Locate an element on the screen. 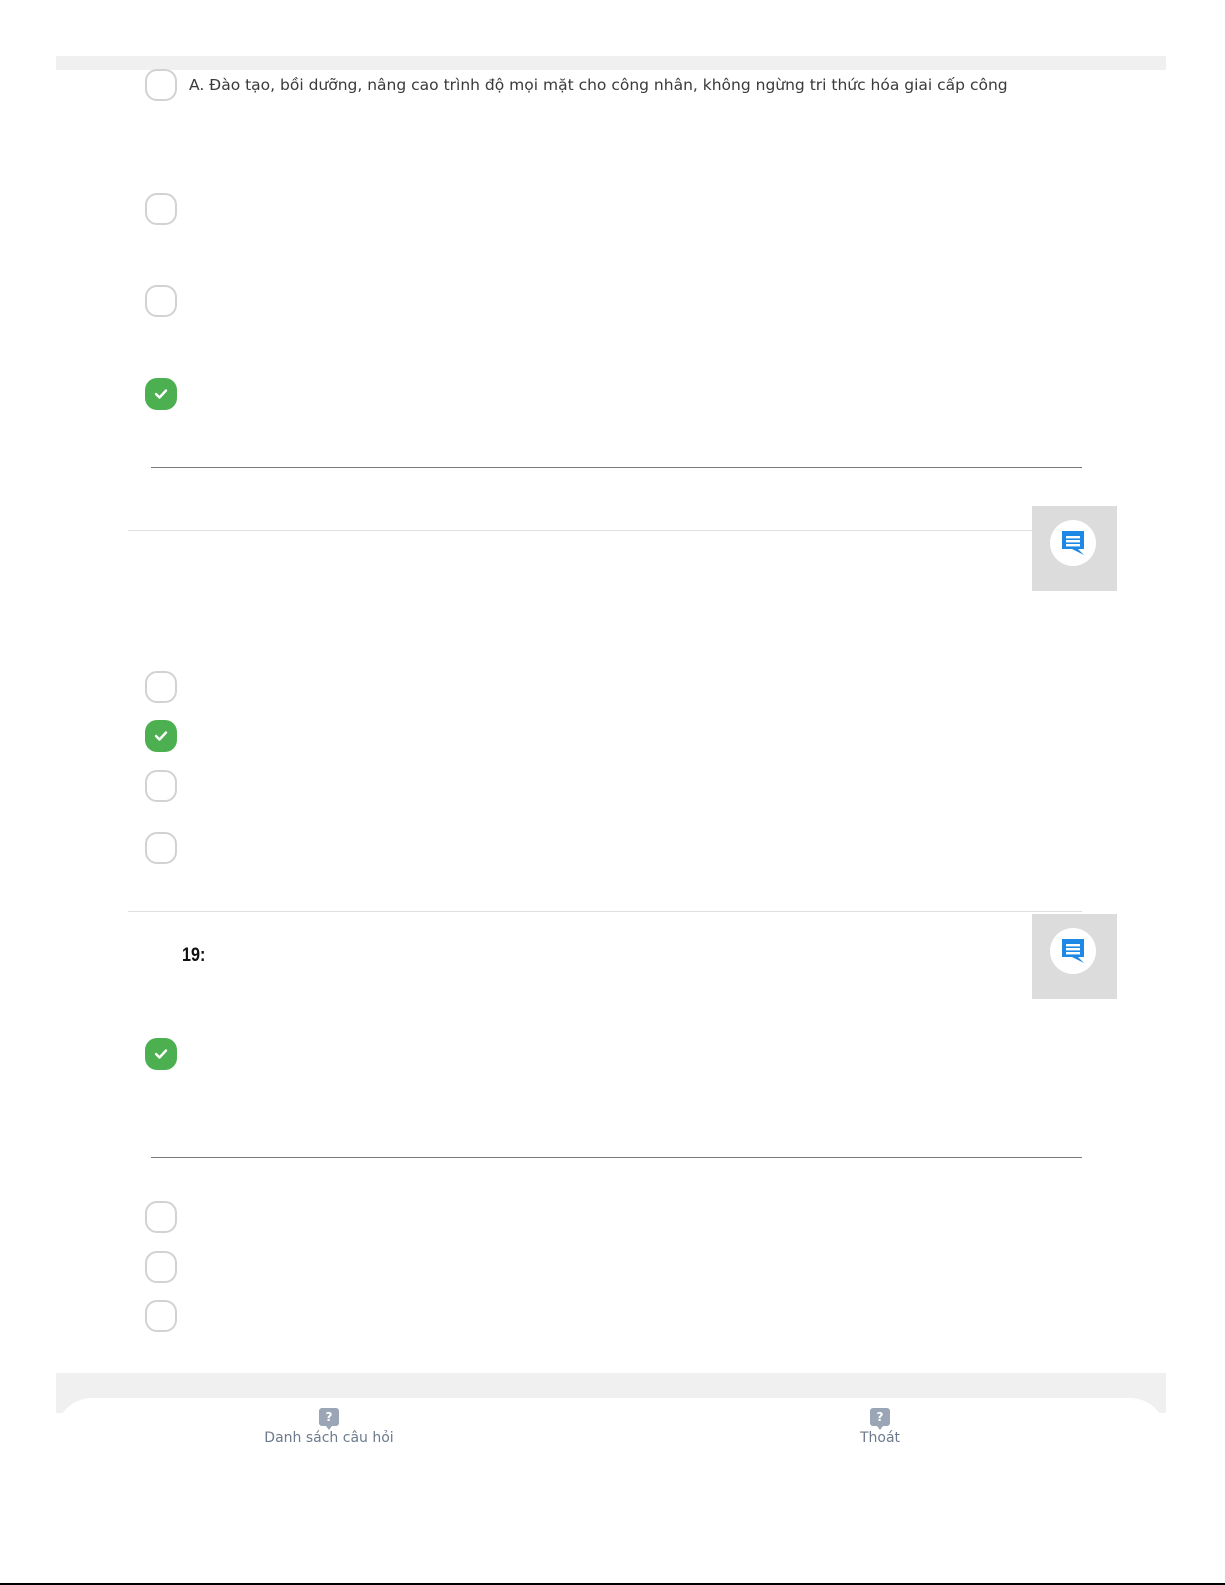 The height and width of the screenshot is (1585, 1225). question-help-icon: ? is located at coordinates (329, 1419).